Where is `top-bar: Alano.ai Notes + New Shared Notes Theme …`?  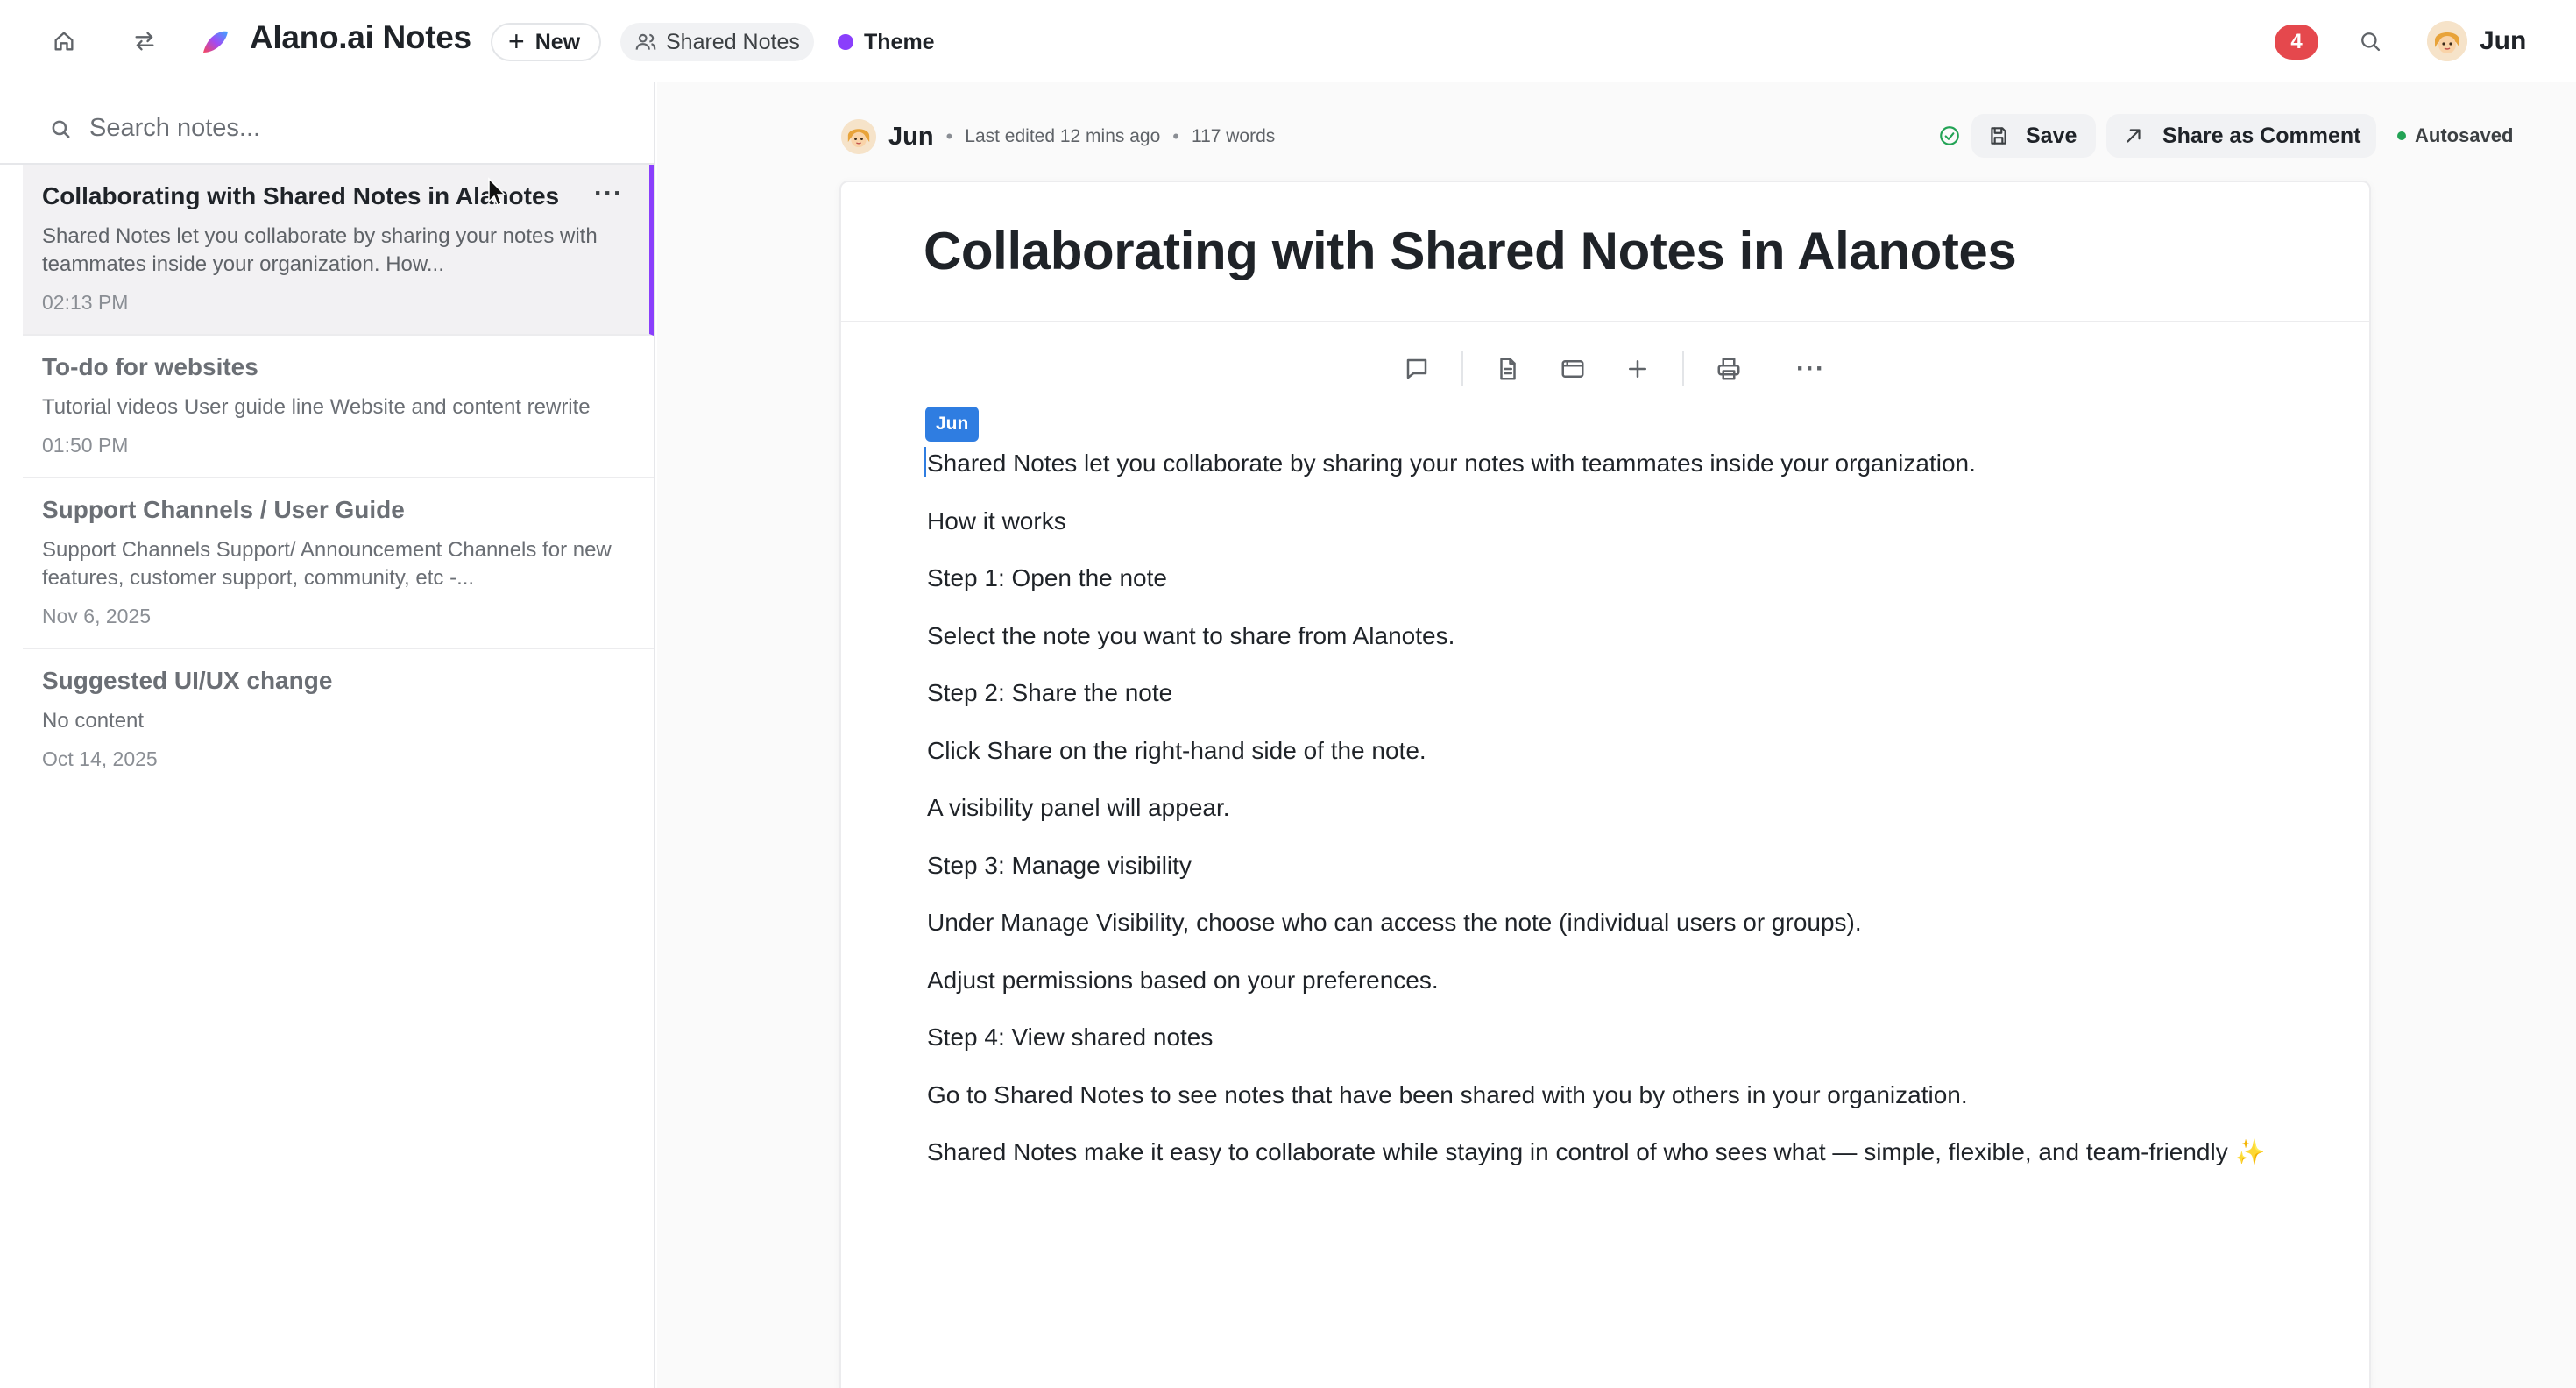 top-bar: Alano.ai Notes + New Shared Notes Theme … is located at coordinates (1288, 41).